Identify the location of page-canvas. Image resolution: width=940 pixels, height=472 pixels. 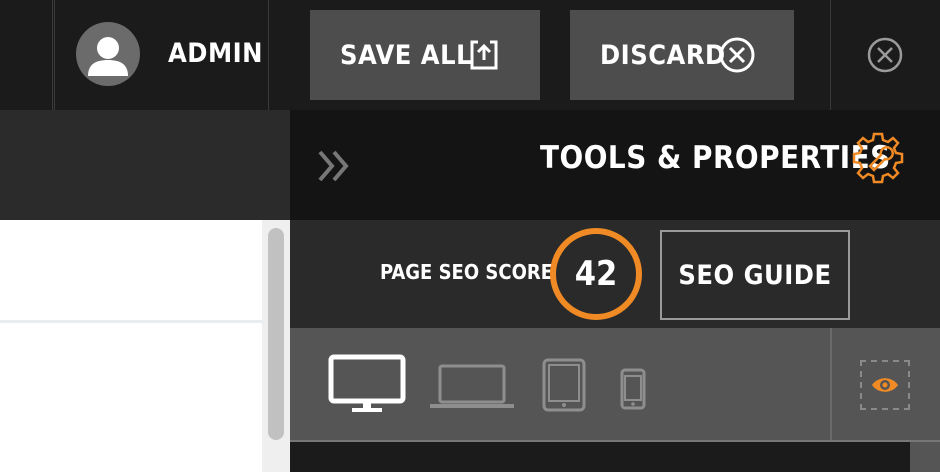
(131, 346).